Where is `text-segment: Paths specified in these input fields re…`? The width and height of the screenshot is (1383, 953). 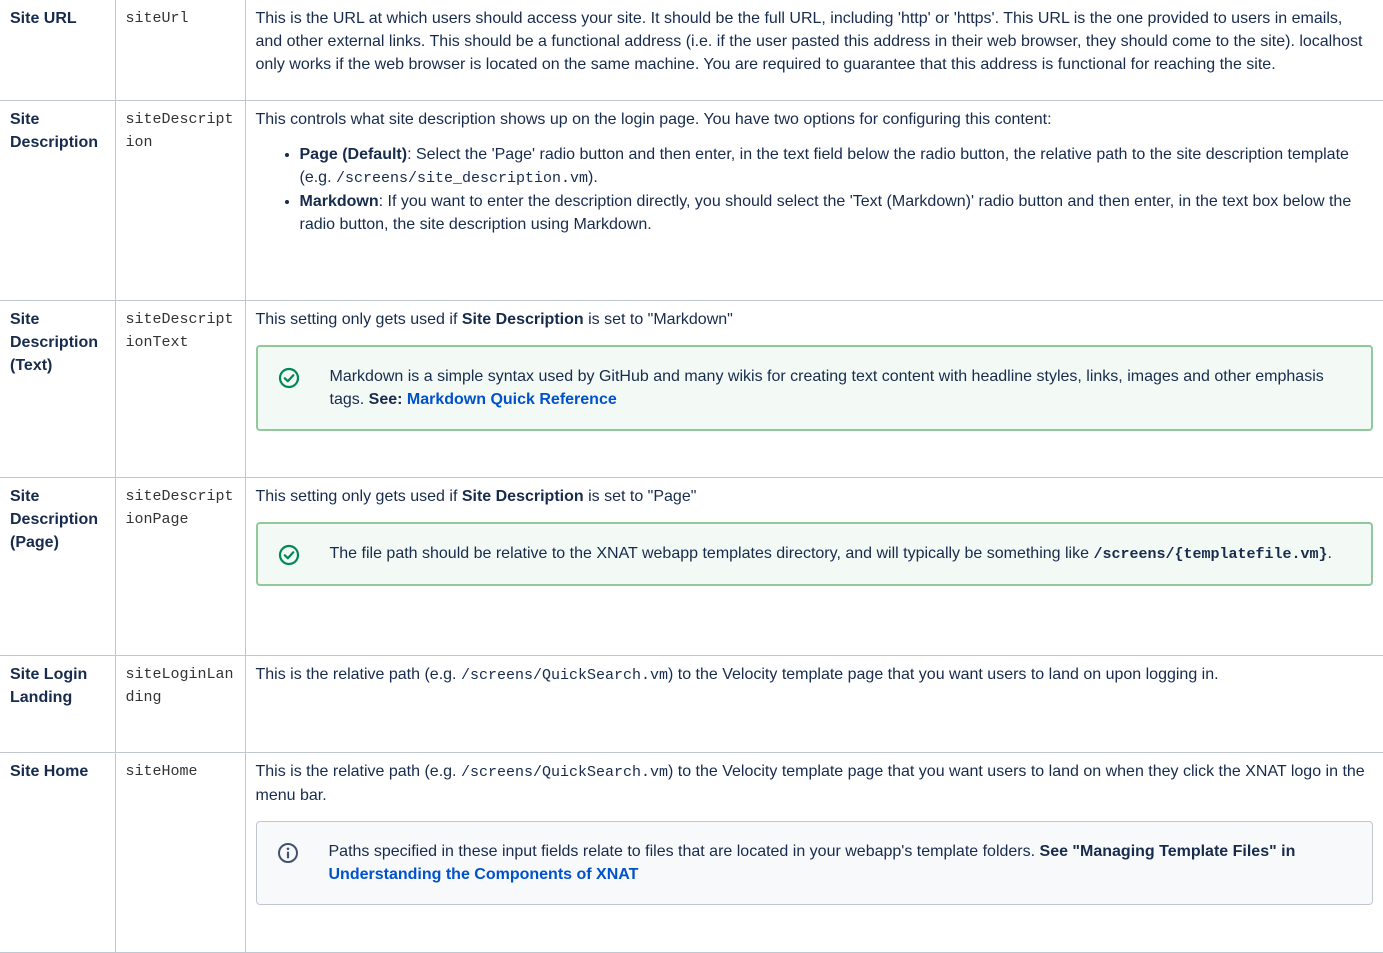 text-segment: Paths specified in these input fields re… is located at coordinates (684, 851).